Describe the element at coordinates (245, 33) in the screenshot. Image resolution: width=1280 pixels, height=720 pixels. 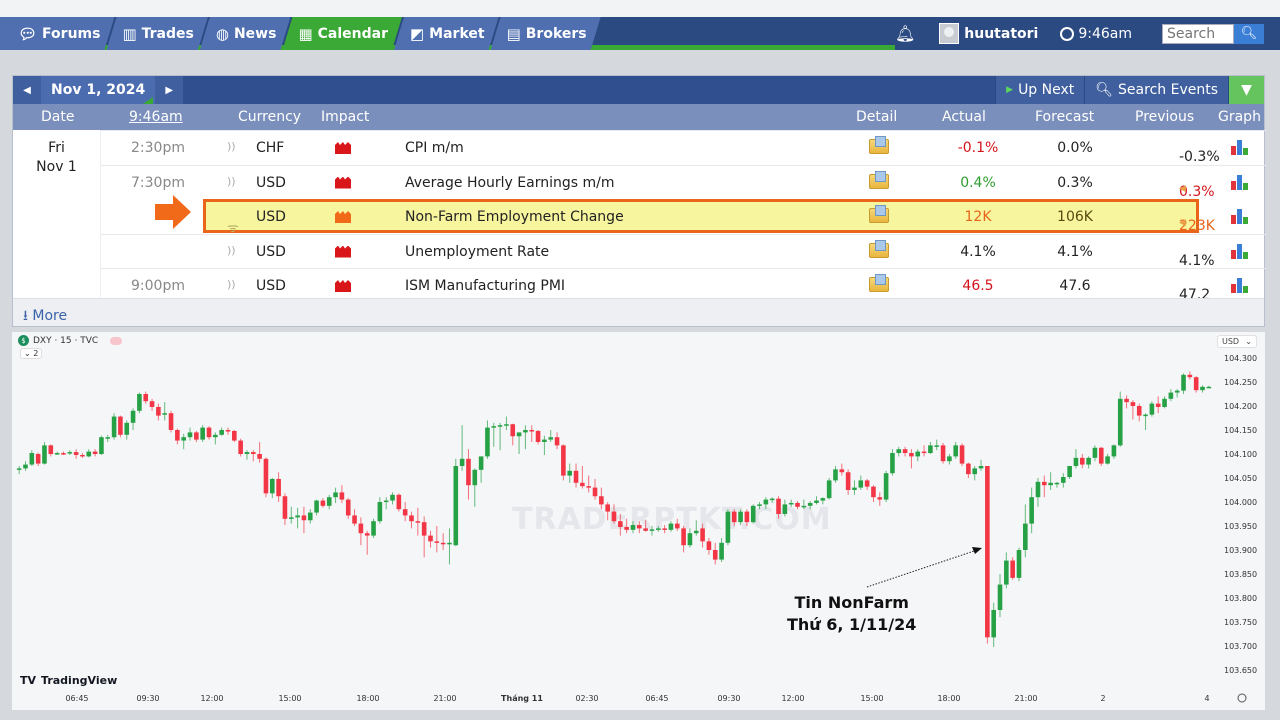
I see `tab-news: ◍ News` at that location.